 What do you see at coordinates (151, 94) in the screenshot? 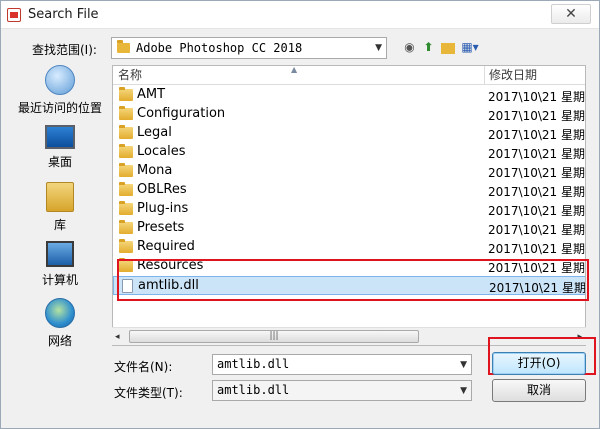
I see `item-name: AMT` at bounding box center [151, 94].